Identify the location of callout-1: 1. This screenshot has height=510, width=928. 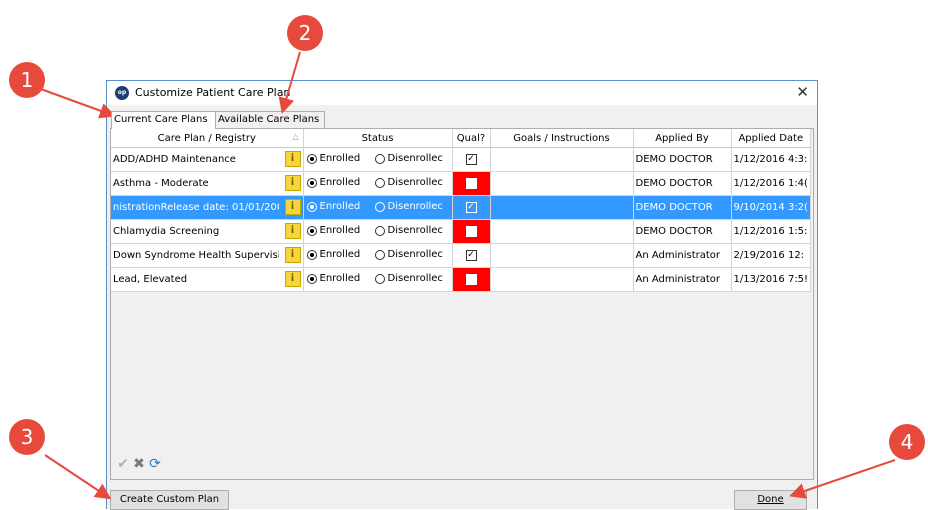
(27, 80).